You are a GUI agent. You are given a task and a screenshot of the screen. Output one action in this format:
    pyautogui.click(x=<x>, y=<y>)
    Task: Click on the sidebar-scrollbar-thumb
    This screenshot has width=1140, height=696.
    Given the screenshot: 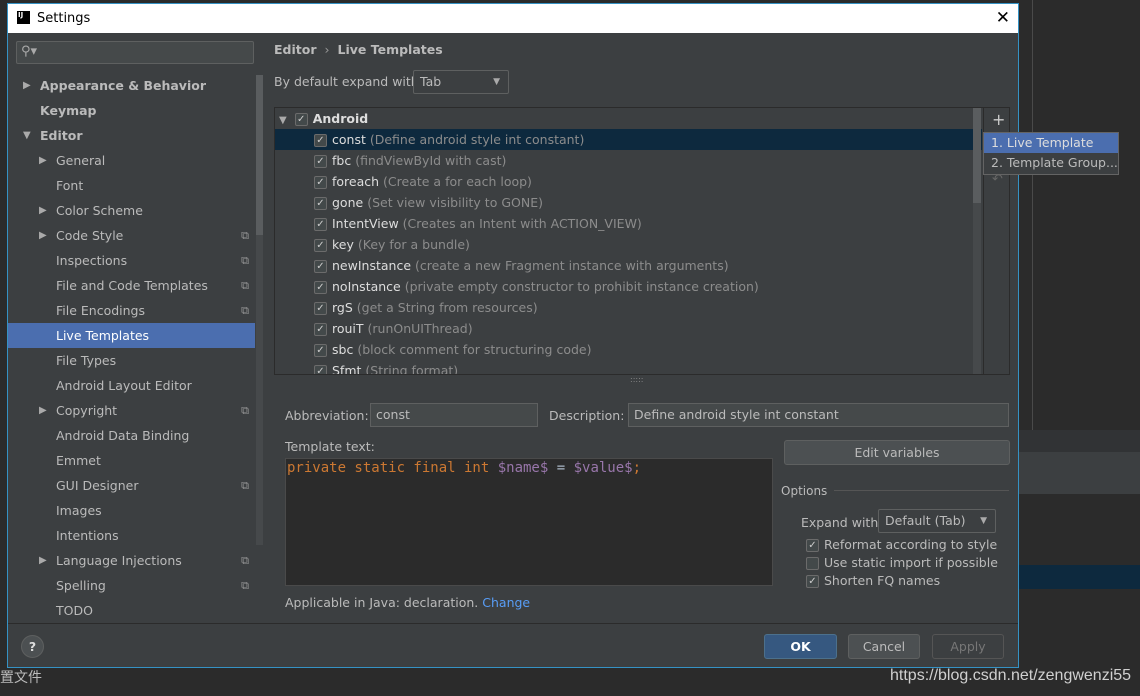 What is the action you would take?
    pyautogui.click(x=259, y=155)
    